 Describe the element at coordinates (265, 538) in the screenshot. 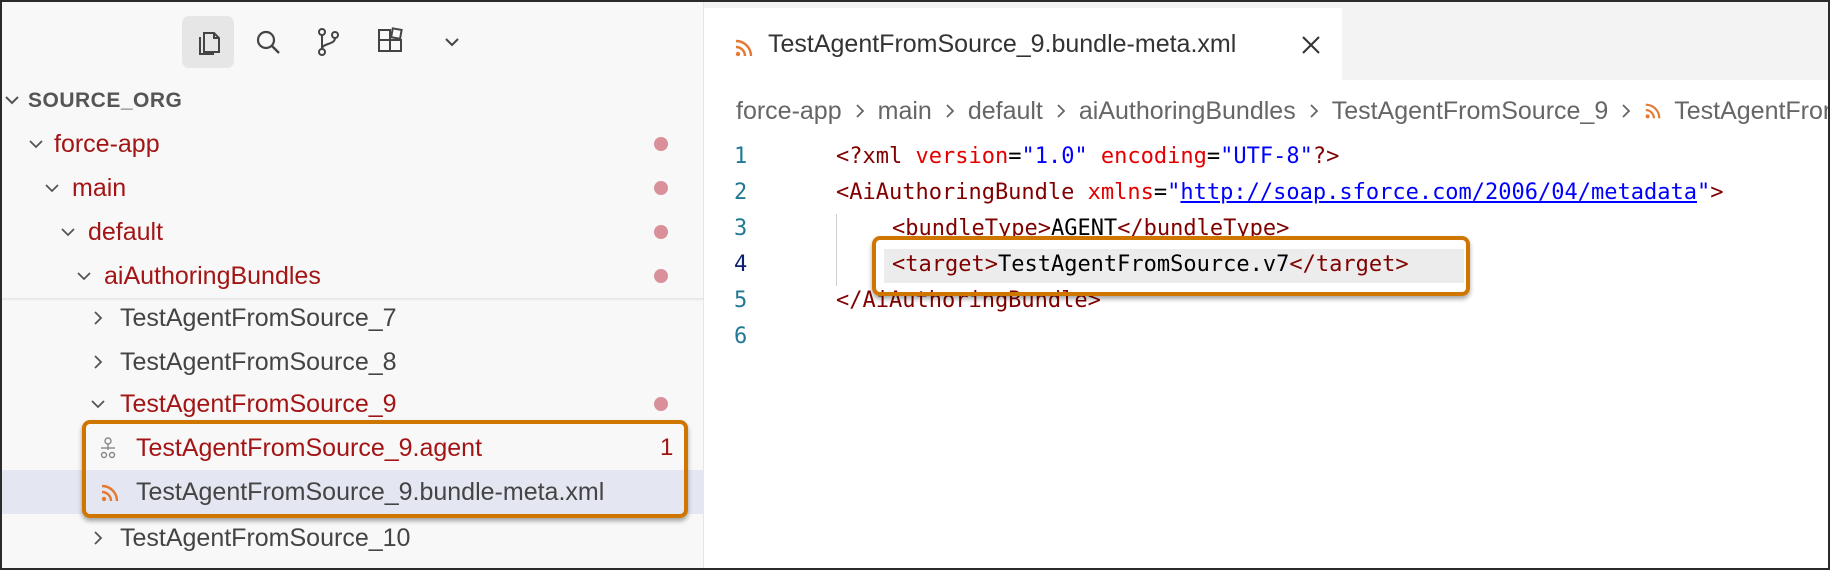

I see `tree-item-label: TestAgentFromSource_10` at that location.